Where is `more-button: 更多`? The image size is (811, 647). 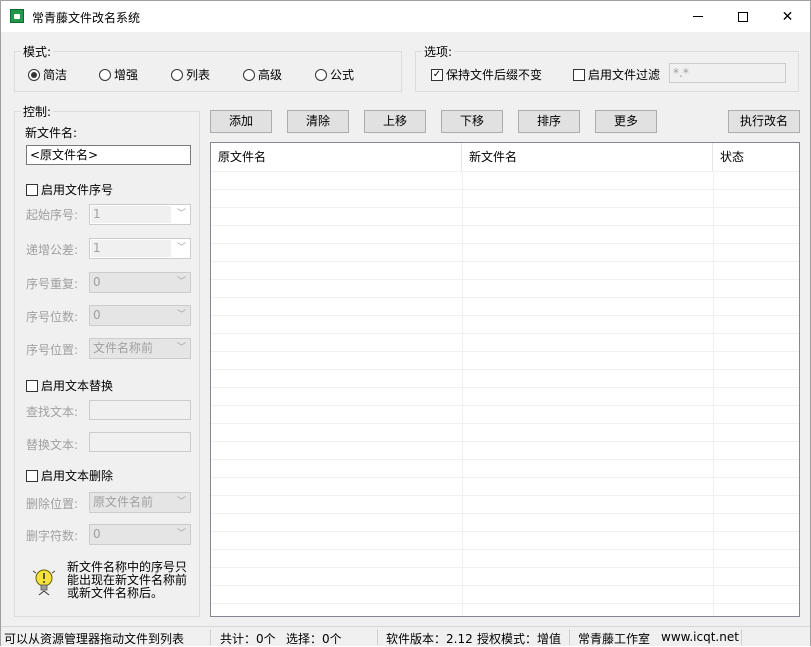 more-button: 更多 is located at coordinates (626, 121).